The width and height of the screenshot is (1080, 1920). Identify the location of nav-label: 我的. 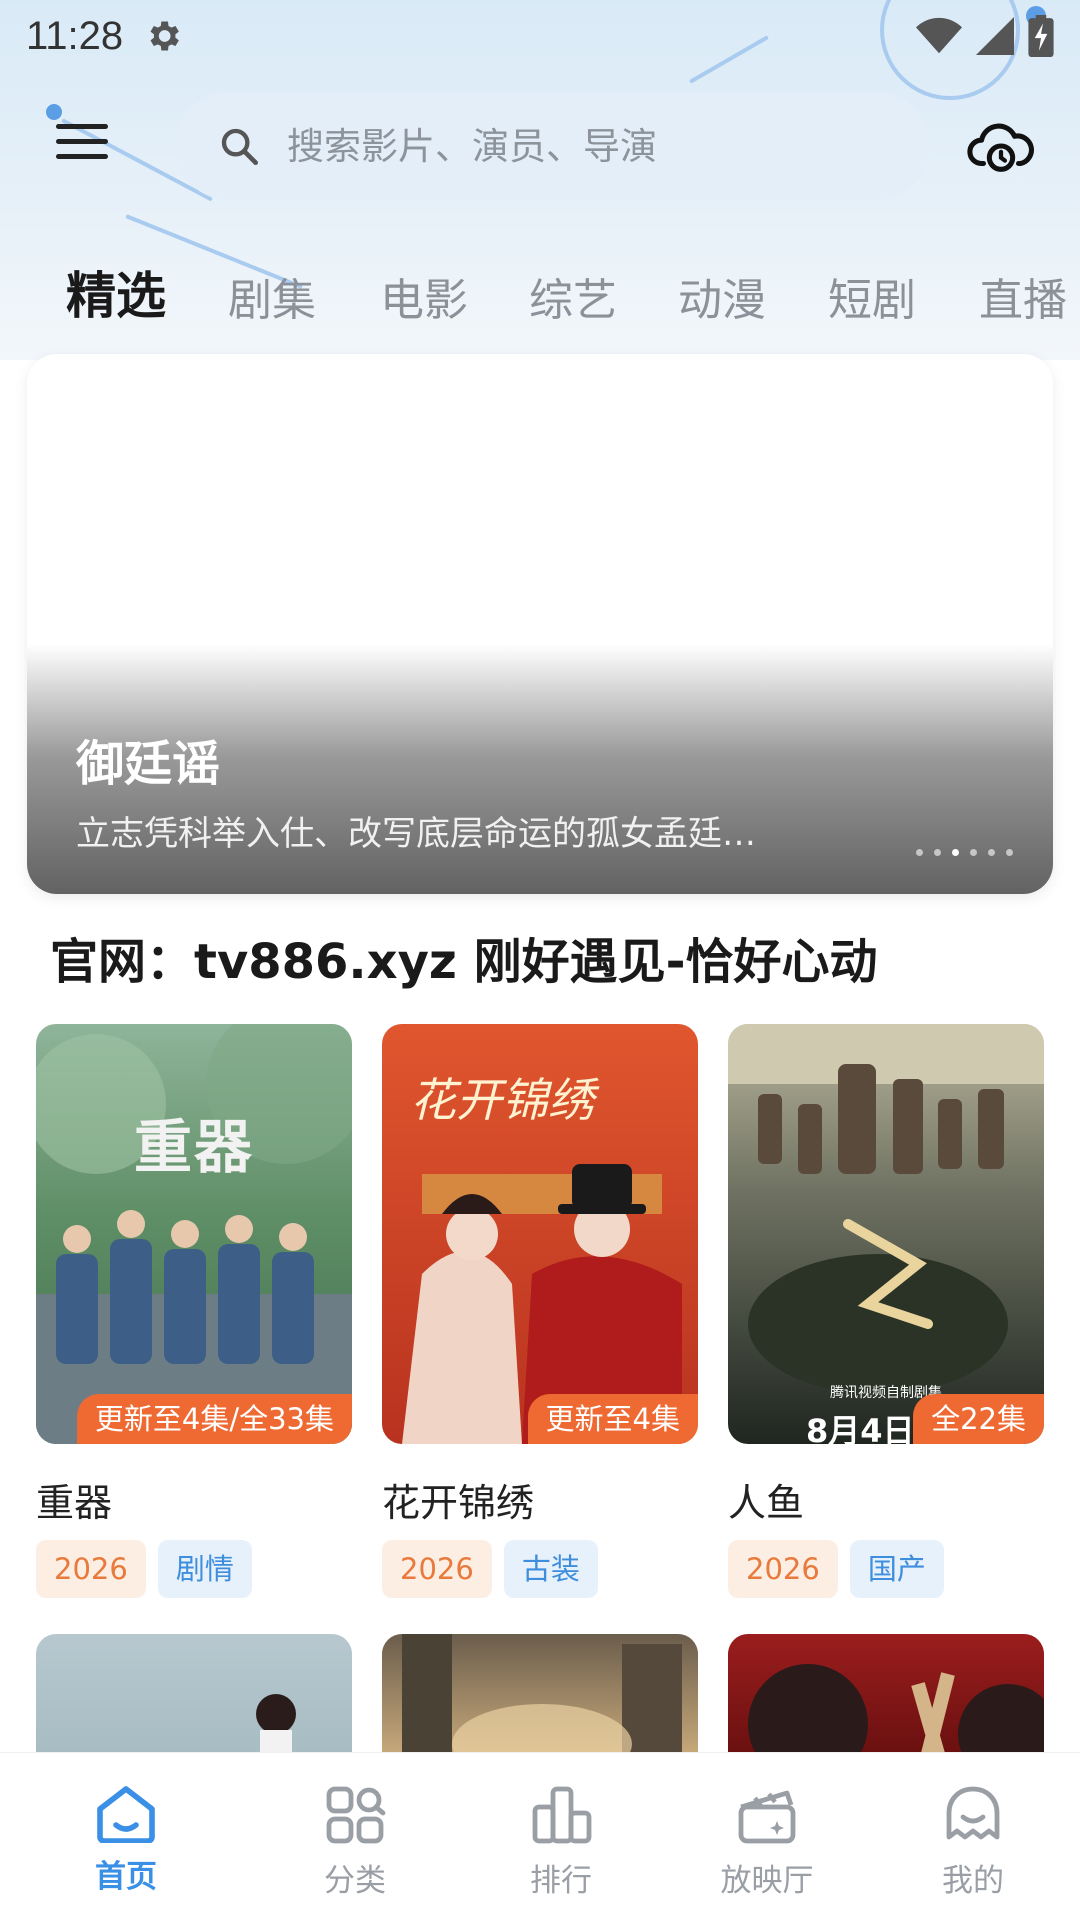
(973, 1881).